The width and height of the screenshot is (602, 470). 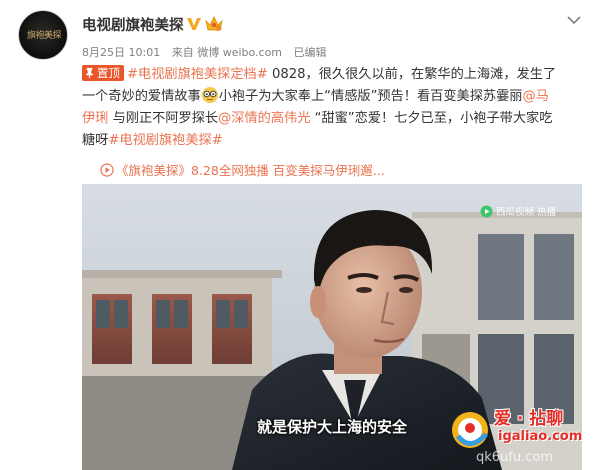 I want to click on avatar-logo-icon: 旗袍美探, so click(x=44, y=36).